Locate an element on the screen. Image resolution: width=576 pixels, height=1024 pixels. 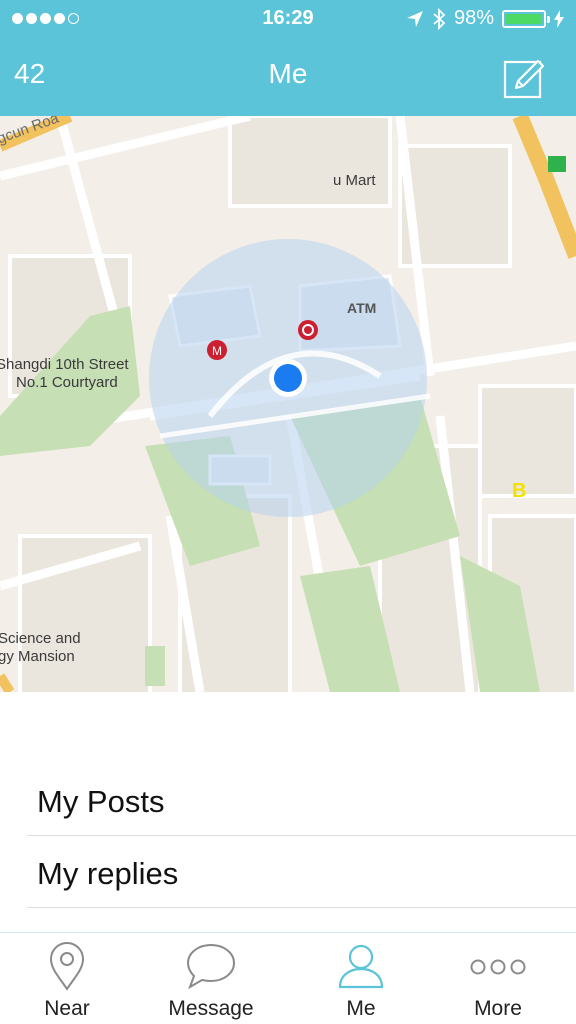
map-label-poi-b: B is located at coordinates (519, 491).